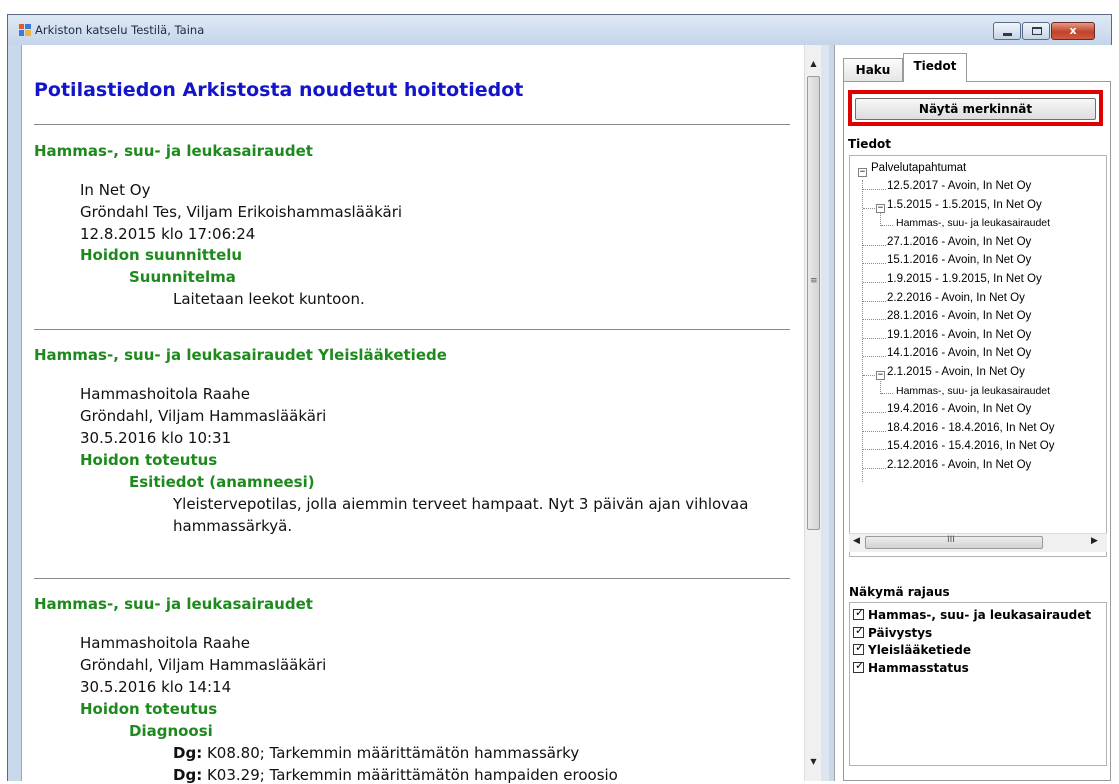 Image resolution: width=1119 pixels, height=784 pixels. I want to click on scroll-left-icon: ◀, so click(856, 541).